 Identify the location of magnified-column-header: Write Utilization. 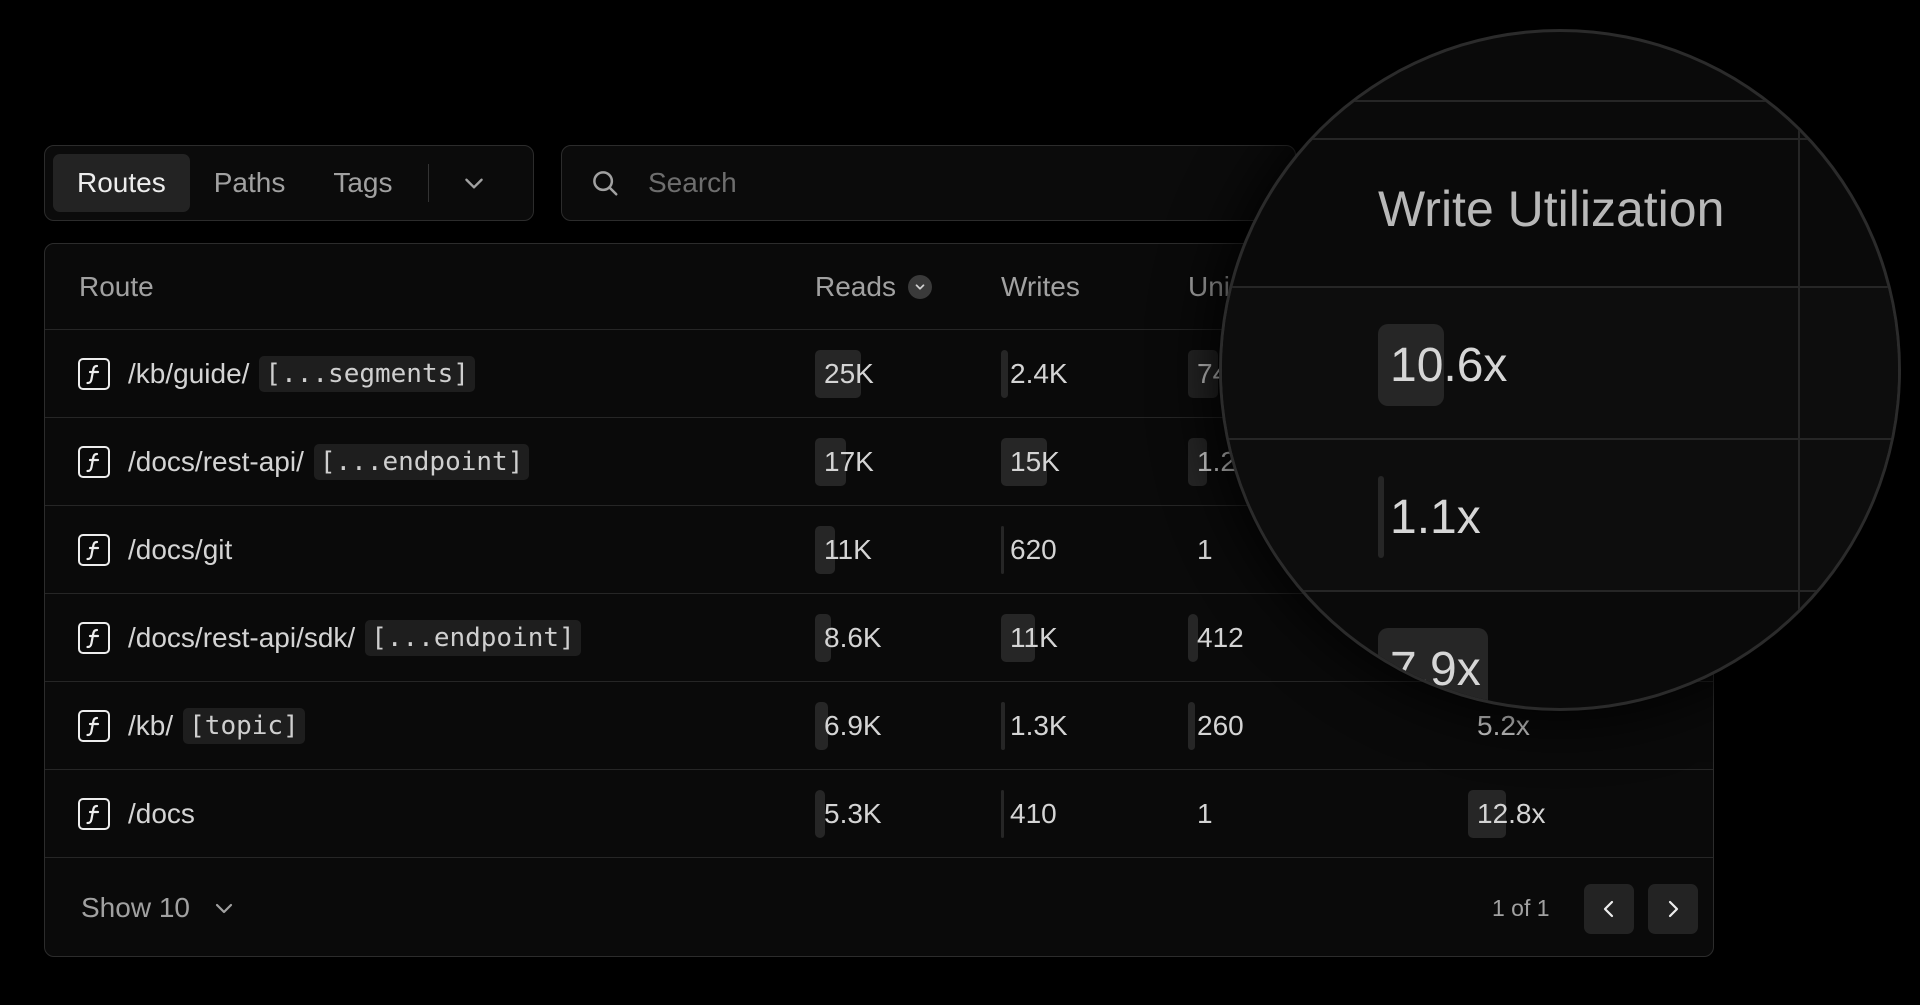
(1551, 209).